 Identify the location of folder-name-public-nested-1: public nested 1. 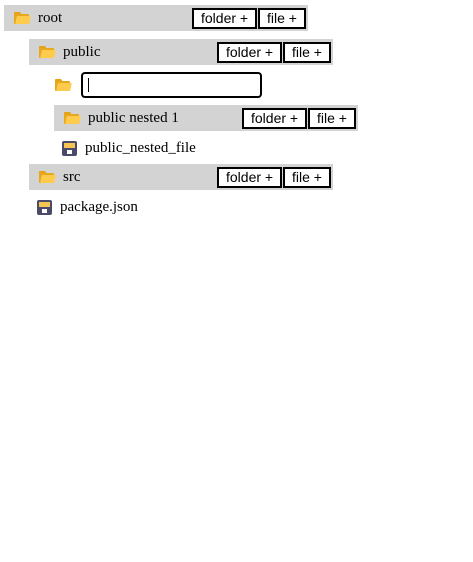
(133, 117).